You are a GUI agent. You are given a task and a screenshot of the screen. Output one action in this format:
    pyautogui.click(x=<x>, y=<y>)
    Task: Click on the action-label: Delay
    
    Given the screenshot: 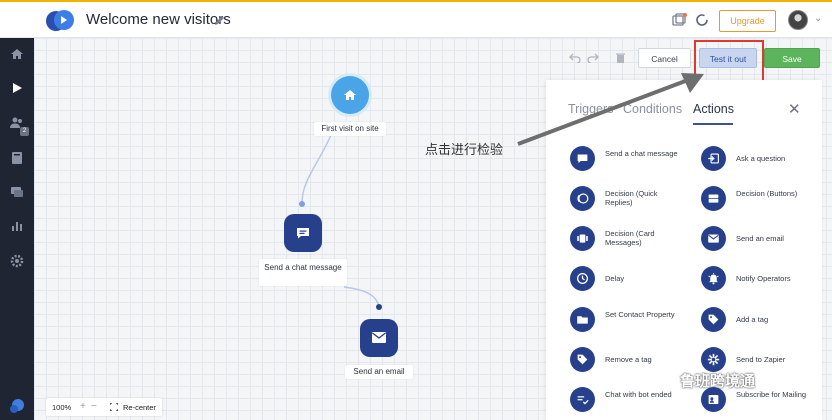 What is the action you would take?
    pyautogui.click(x=615, y=278)
    